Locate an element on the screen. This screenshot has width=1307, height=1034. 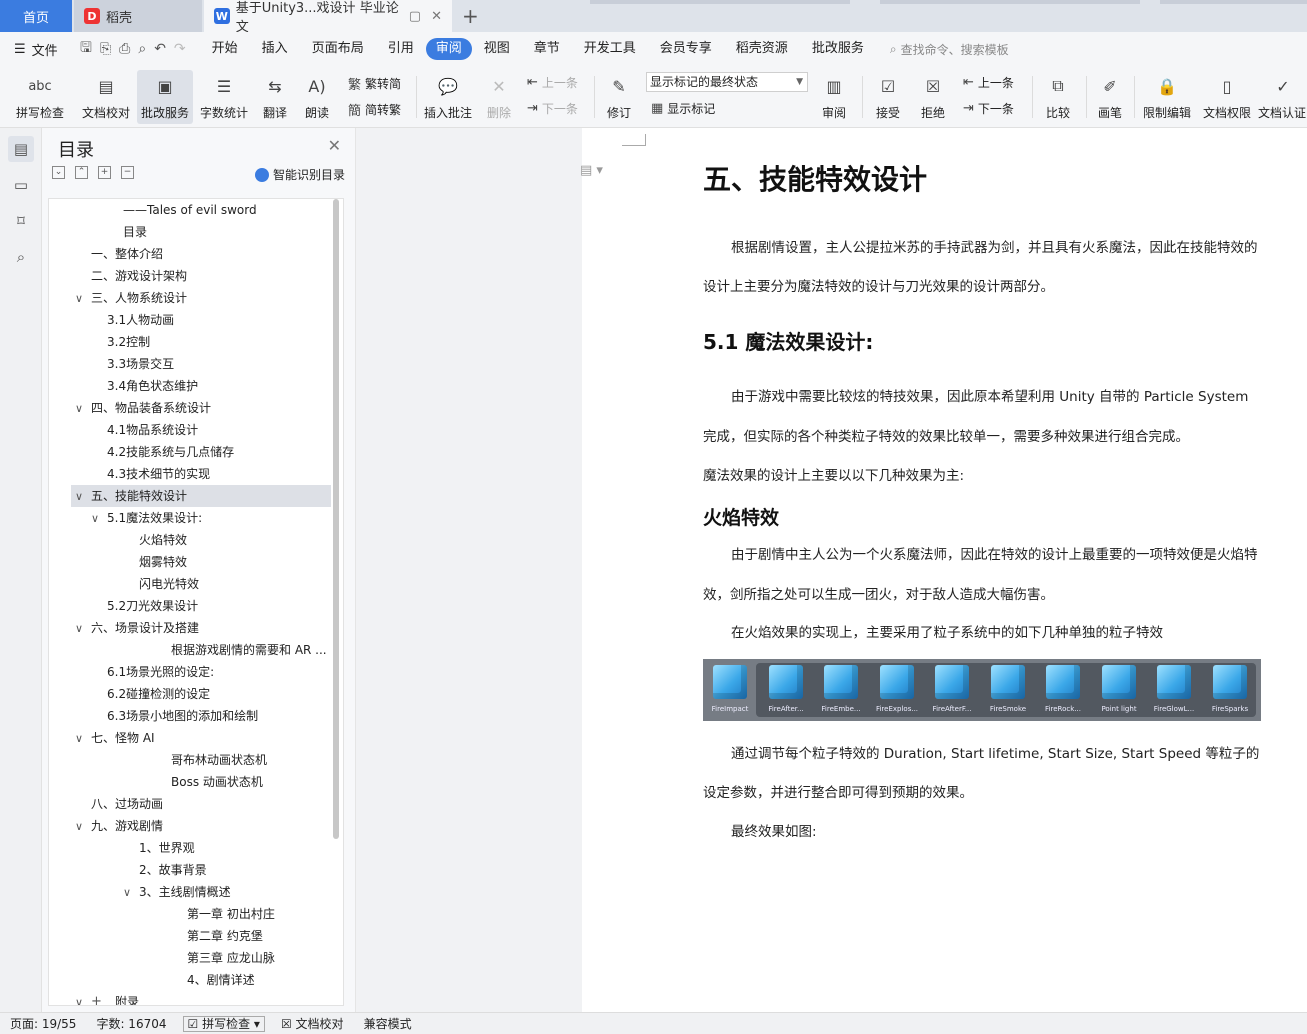
chapter-icon: ▭ is located at coordinates (21, 185).